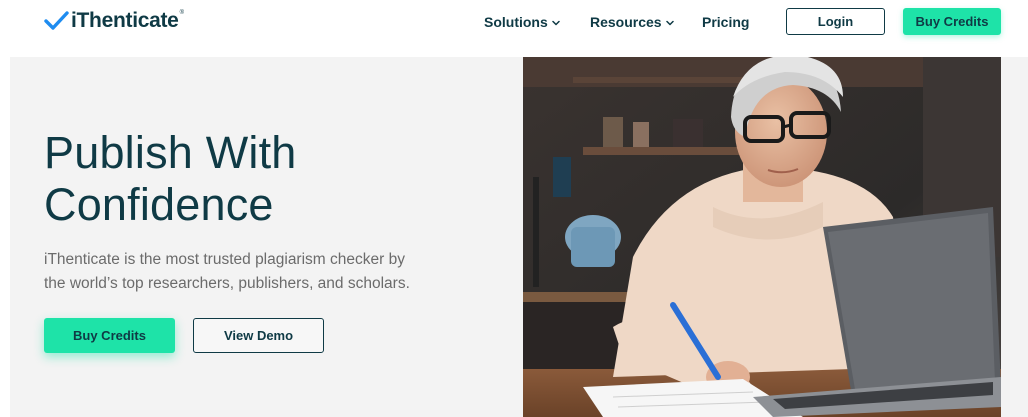 This screenshot has height=417, width=1028. What do you see at coordinates (56, 20) in the screenshot?
I see `checkmark-icon` at bounding box center [56, 20].